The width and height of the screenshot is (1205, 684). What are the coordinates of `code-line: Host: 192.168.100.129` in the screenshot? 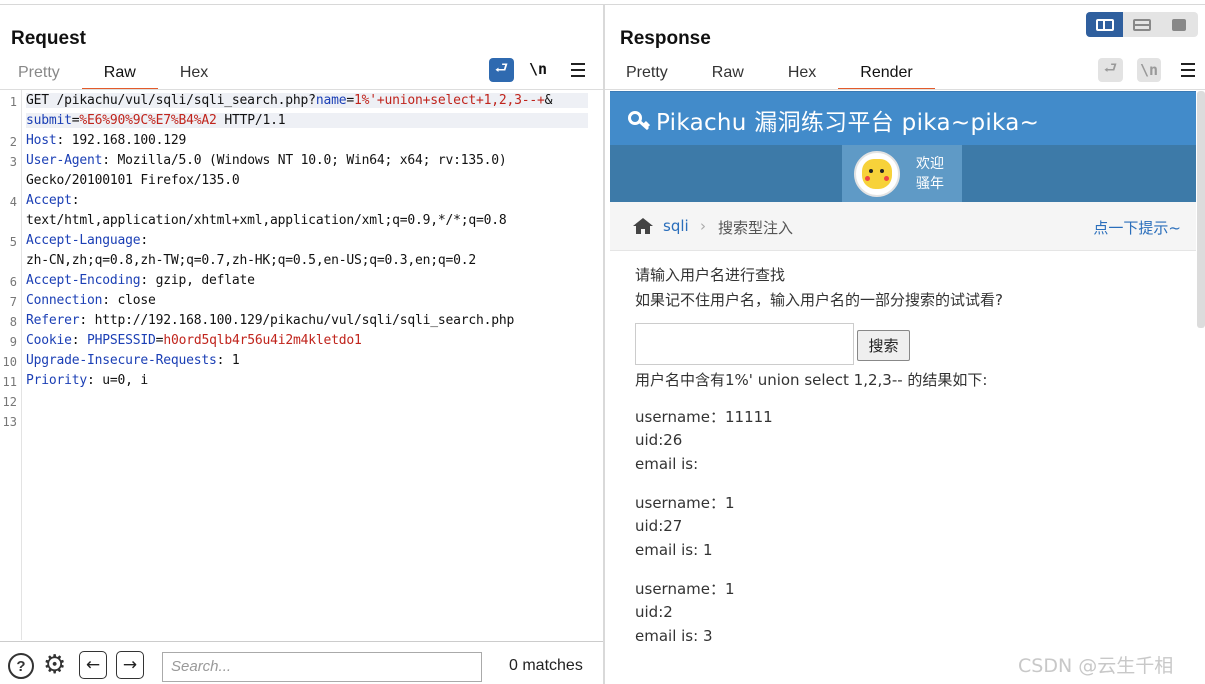 It's located at (106, 140).